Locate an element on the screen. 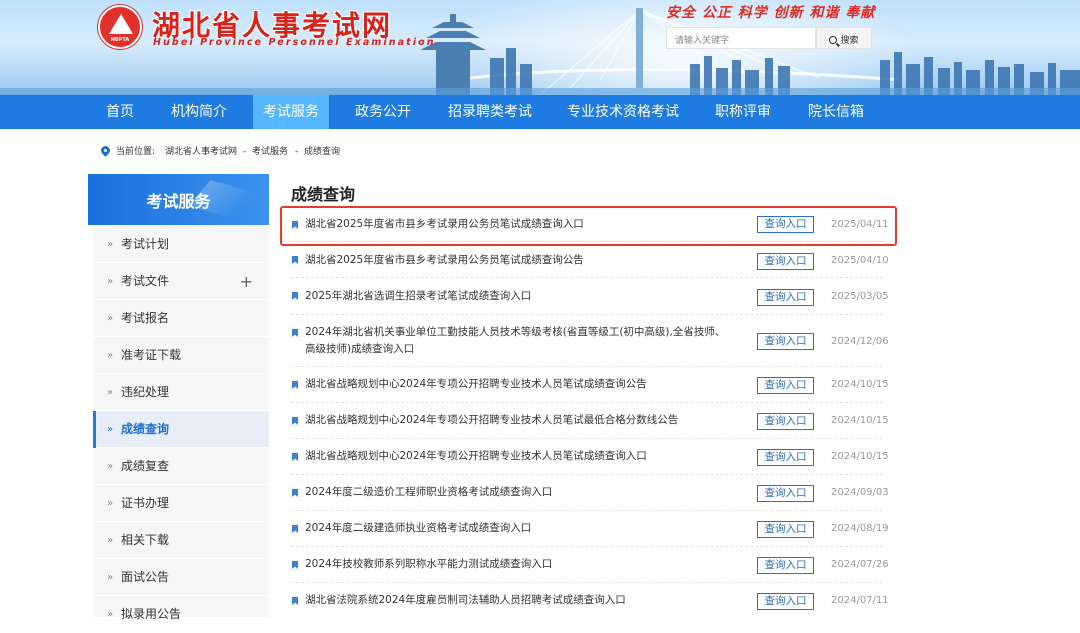 This screenshot has height=633, width=1080. nav-item-director-mailbox: 院长信箱 is located at coordinates (836, 112).